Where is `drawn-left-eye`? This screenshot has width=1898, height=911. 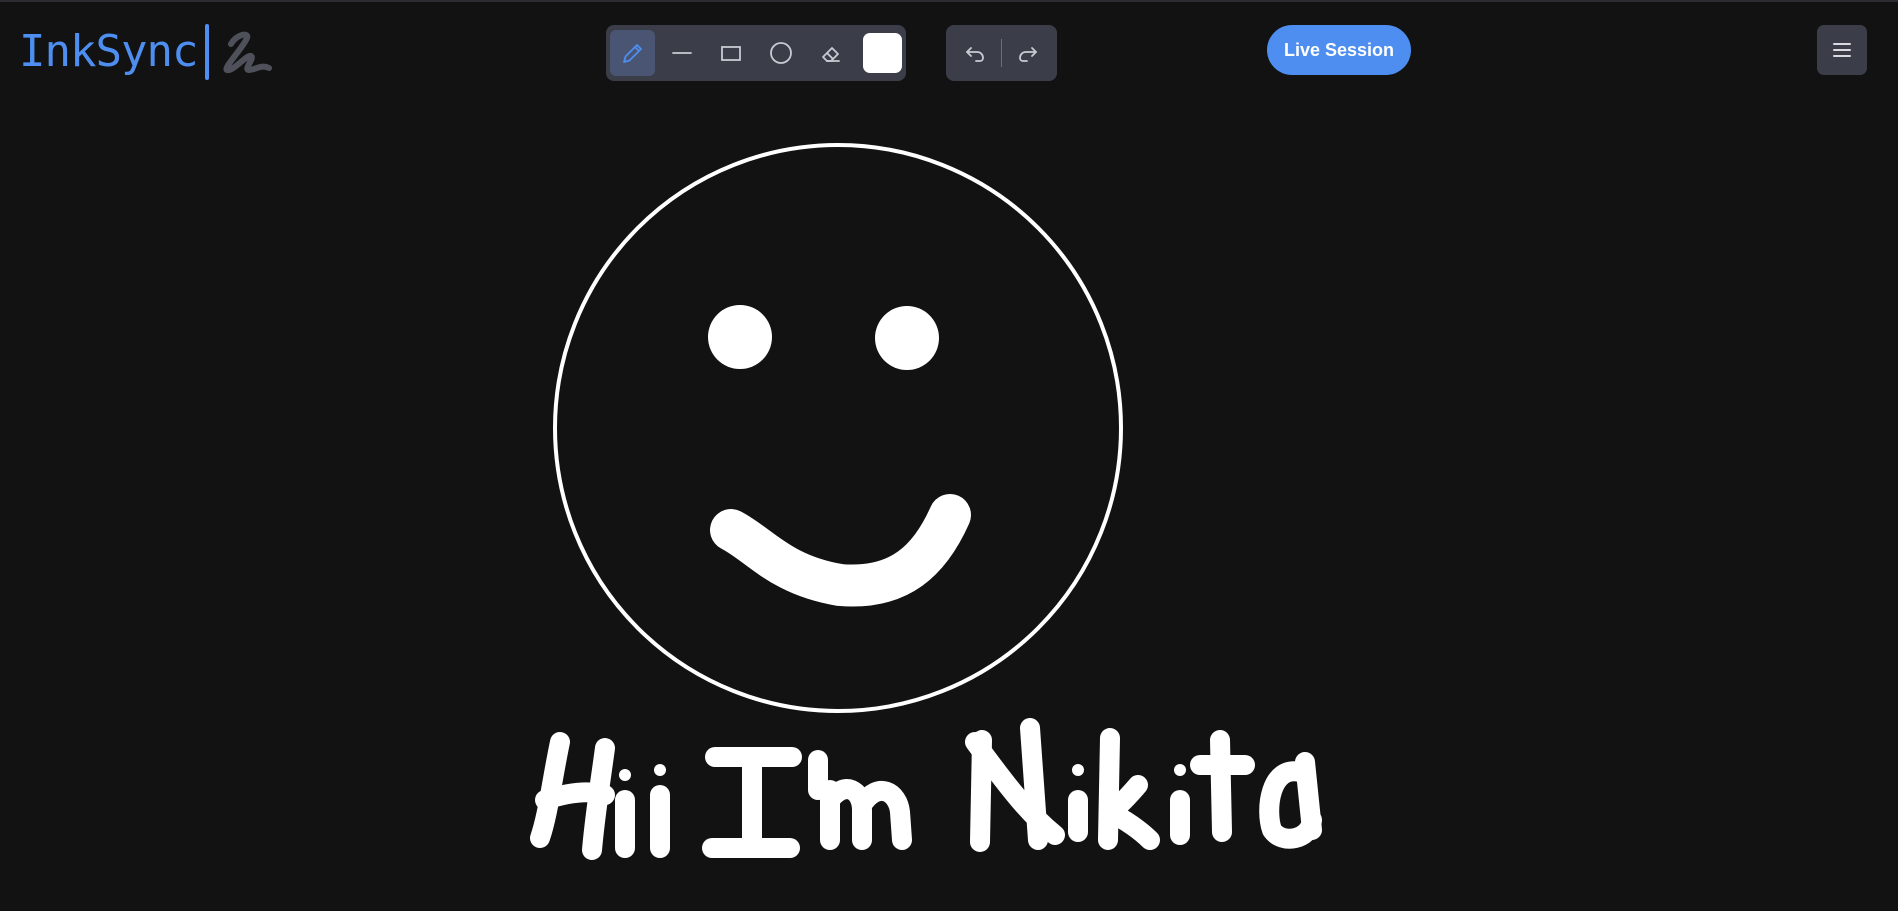
drawn-left-eye is located at coordinates (740, 337).